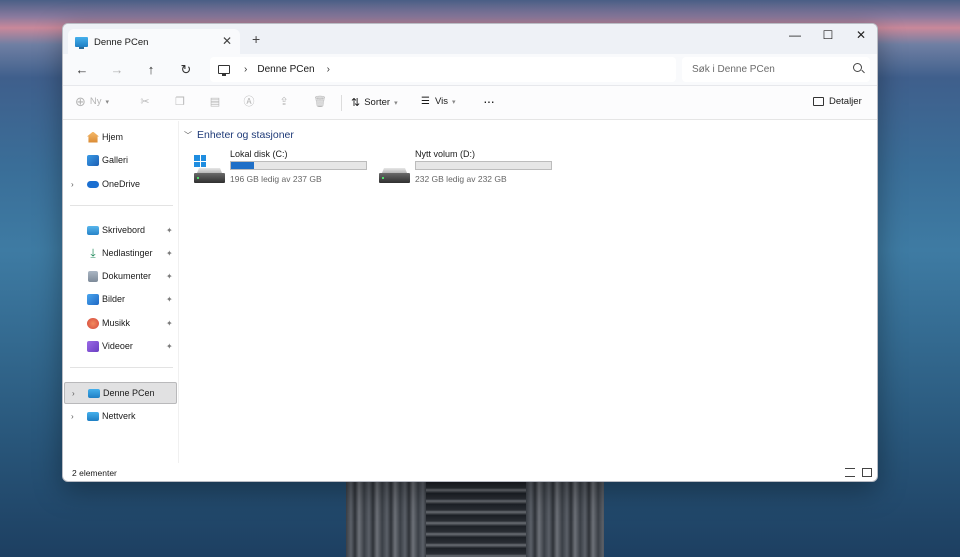  I want to click on minimize-button: —, so click(795, 35).